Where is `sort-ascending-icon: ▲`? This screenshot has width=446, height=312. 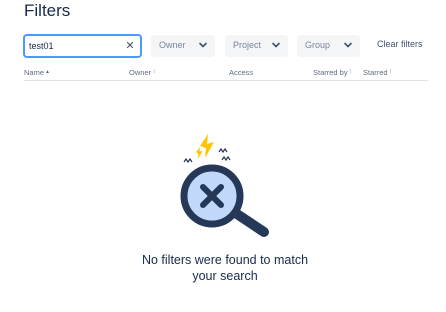 sort-ascending-icon: ▲ is located at coordinates (47, 72).